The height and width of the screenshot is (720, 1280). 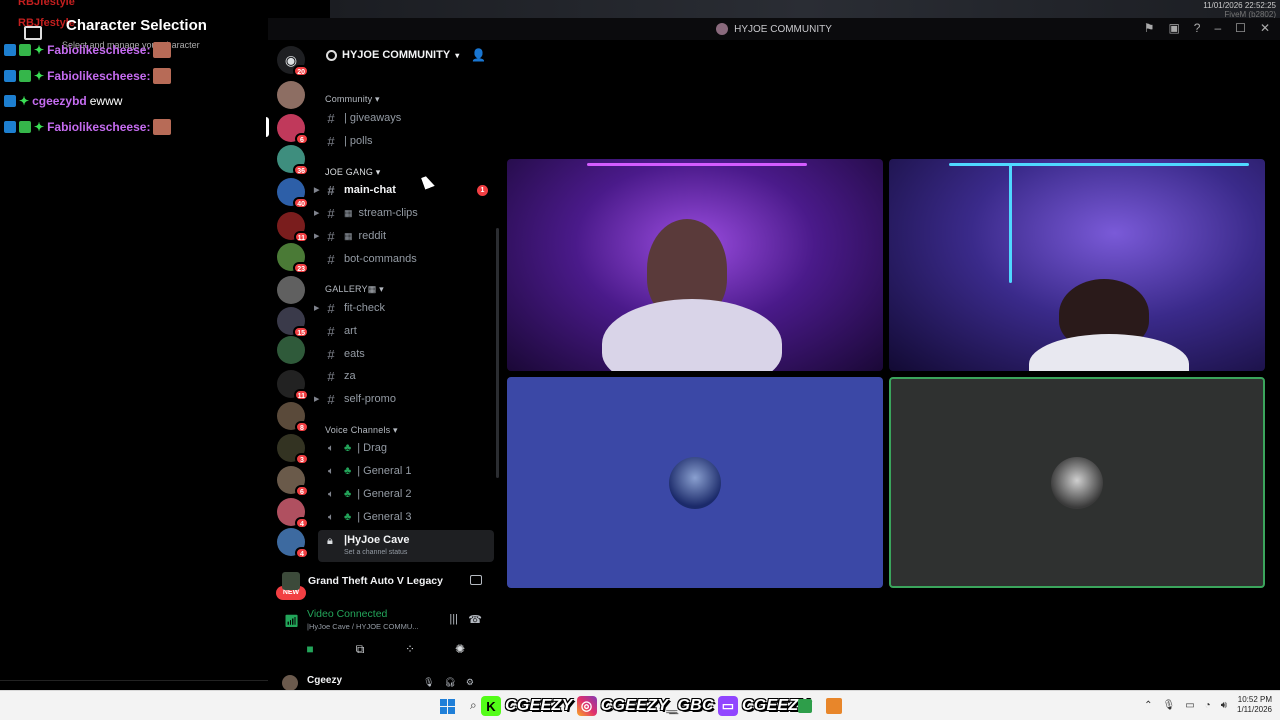 What do you see at coordinates (290, 683) in the screenshot?
I see `avatar` at bounding box center [290, 683].